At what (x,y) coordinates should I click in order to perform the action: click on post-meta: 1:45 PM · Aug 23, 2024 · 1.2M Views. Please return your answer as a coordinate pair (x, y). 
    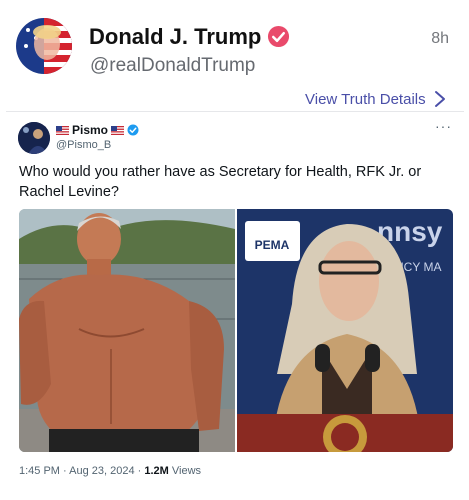
    Looking at the image, I should click on (110, 471).